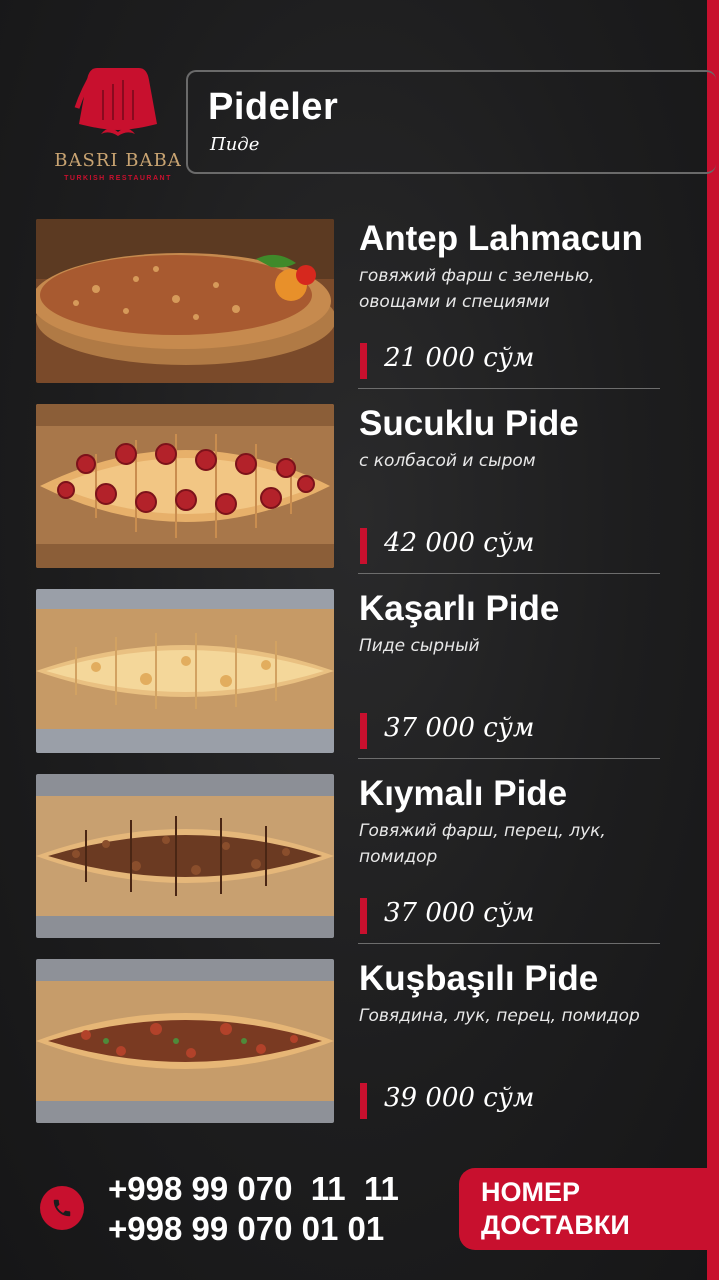  Describe the element at coordinates (459, 608) in the screenshot. I see `item-name: Kaşarlı Pide` at that location.